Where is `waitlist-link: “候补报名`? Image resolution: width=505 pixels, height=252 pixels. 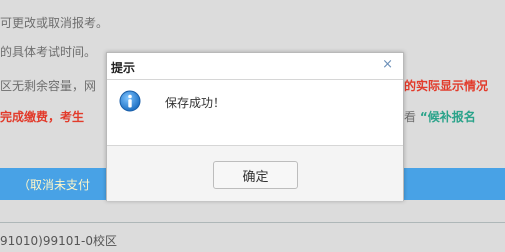 waitlist-link: “候补报名 is located at coordinates (448, 117).